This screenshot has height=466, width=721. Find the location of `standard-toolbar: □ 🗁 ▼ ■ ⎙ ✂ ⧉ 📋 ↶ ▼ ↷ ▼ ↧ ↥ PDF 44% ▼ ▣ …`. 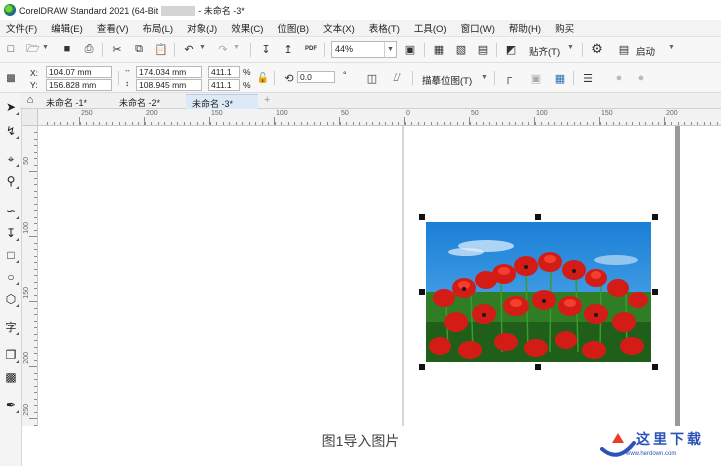

standard-toolbar: □ 🗁 ▼ ■ ⎙ ✂ ⧉ 📋 ↶ ▼ ↷ ▼ ↧ ↥ PDF 44% ▼ ▣ … is located at coordinates (360, 50).